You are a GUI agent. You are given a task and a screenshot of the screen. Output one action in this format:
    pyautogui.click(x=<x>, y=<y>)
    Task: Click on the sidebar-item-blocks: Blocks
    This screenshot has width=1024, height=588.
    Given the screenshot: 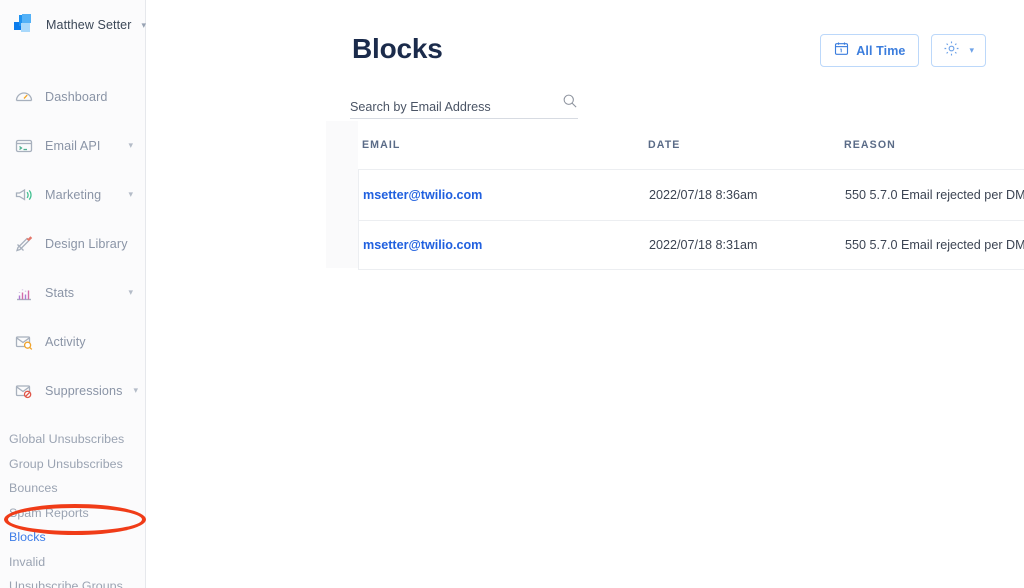 What is the action you would take?
    pyautogui.click(x=72, y=537)
    